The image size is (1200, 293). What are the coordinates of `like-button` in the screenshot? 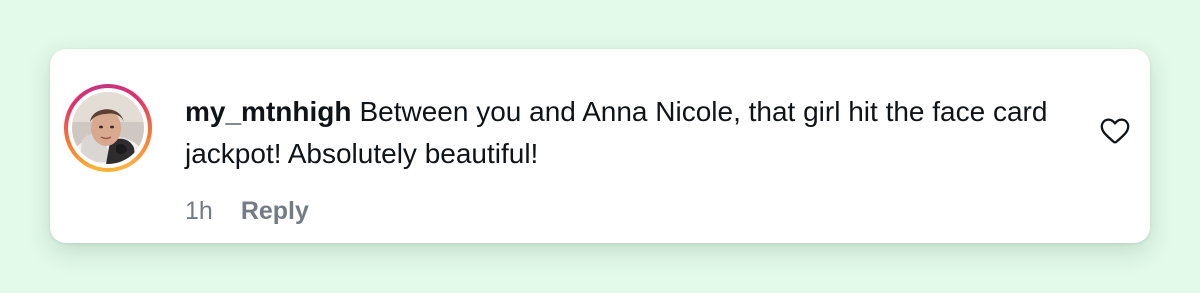 It's located at (1115, 131).